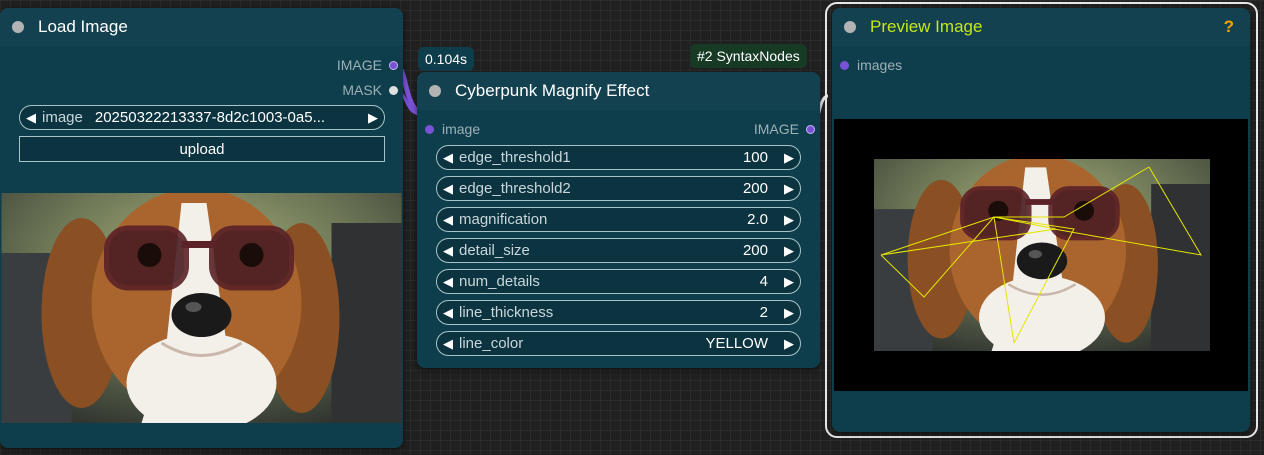  Describe the element at coordinates (755, 157) in the screenshot. I see `widget-value: 100` at that location.